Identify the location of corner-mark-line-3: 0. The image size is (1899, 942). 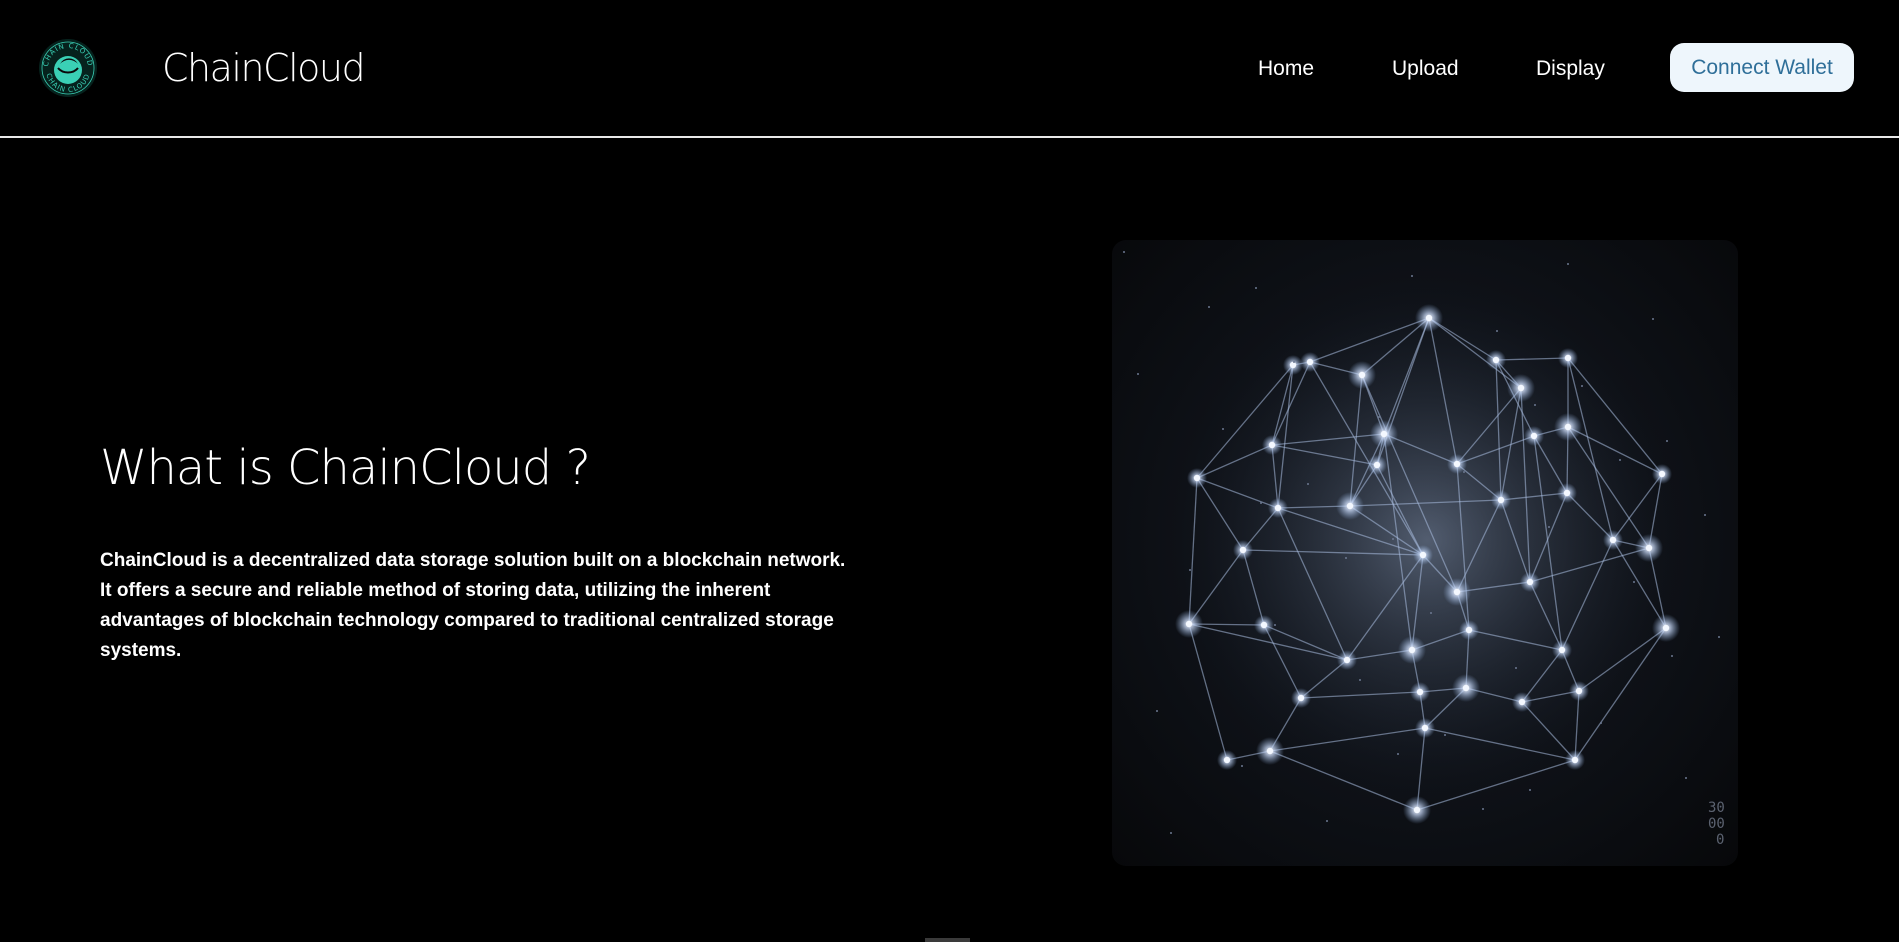
(1720, 840).